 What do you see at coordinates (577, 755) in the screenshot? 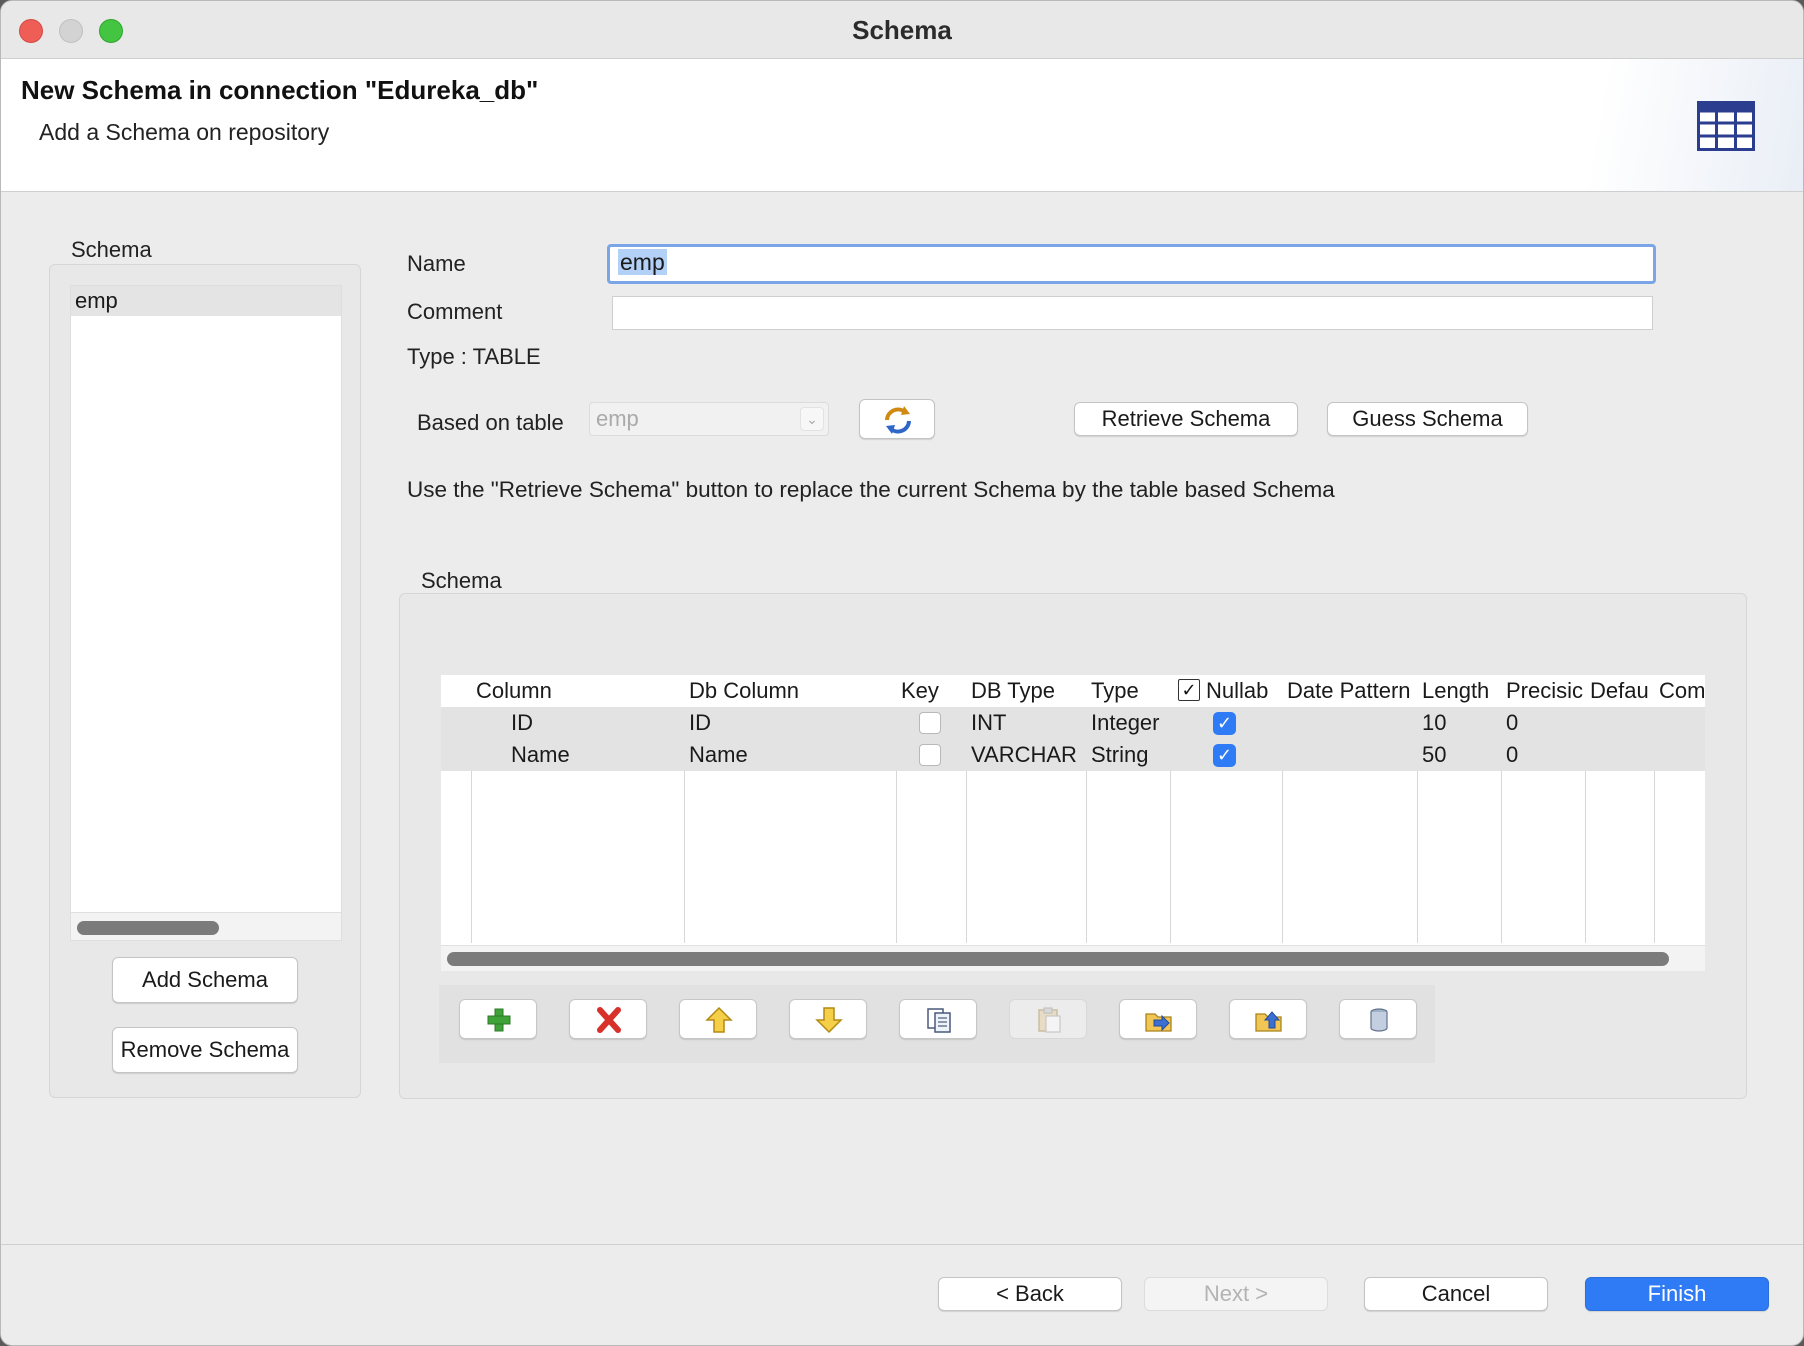
I see `cell-column: Name` at bounding box center [577, 755].